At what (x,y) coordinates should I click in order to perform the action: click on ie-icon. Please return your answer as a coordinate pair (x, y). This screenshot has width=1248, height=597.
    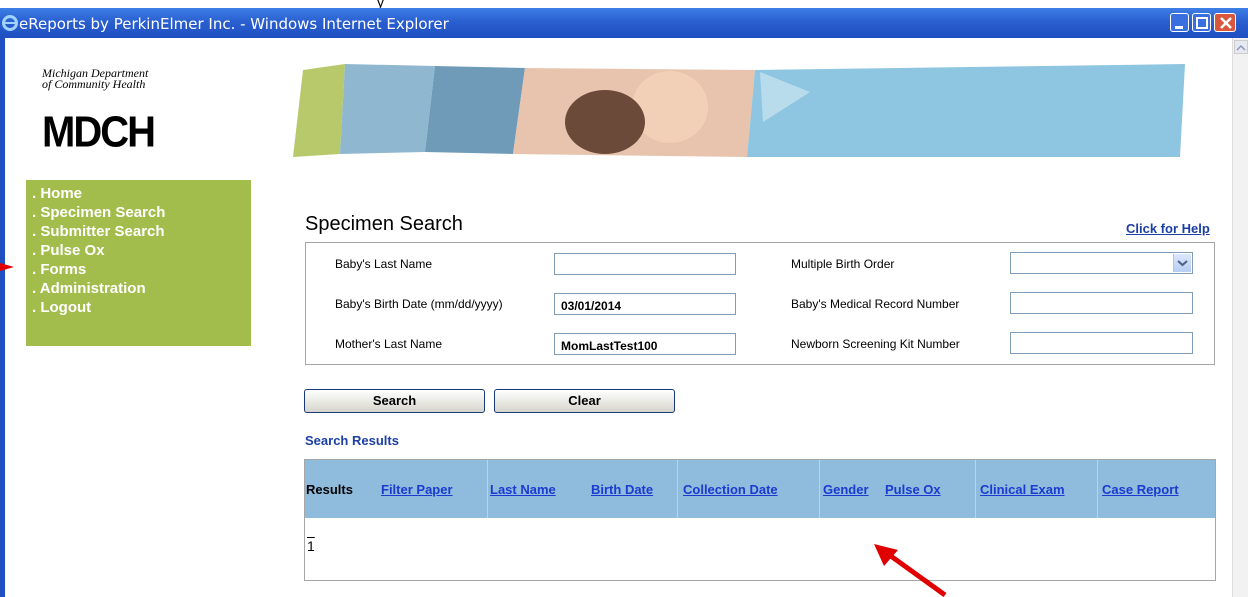
    Looking at the image, I should click on (10, 23).